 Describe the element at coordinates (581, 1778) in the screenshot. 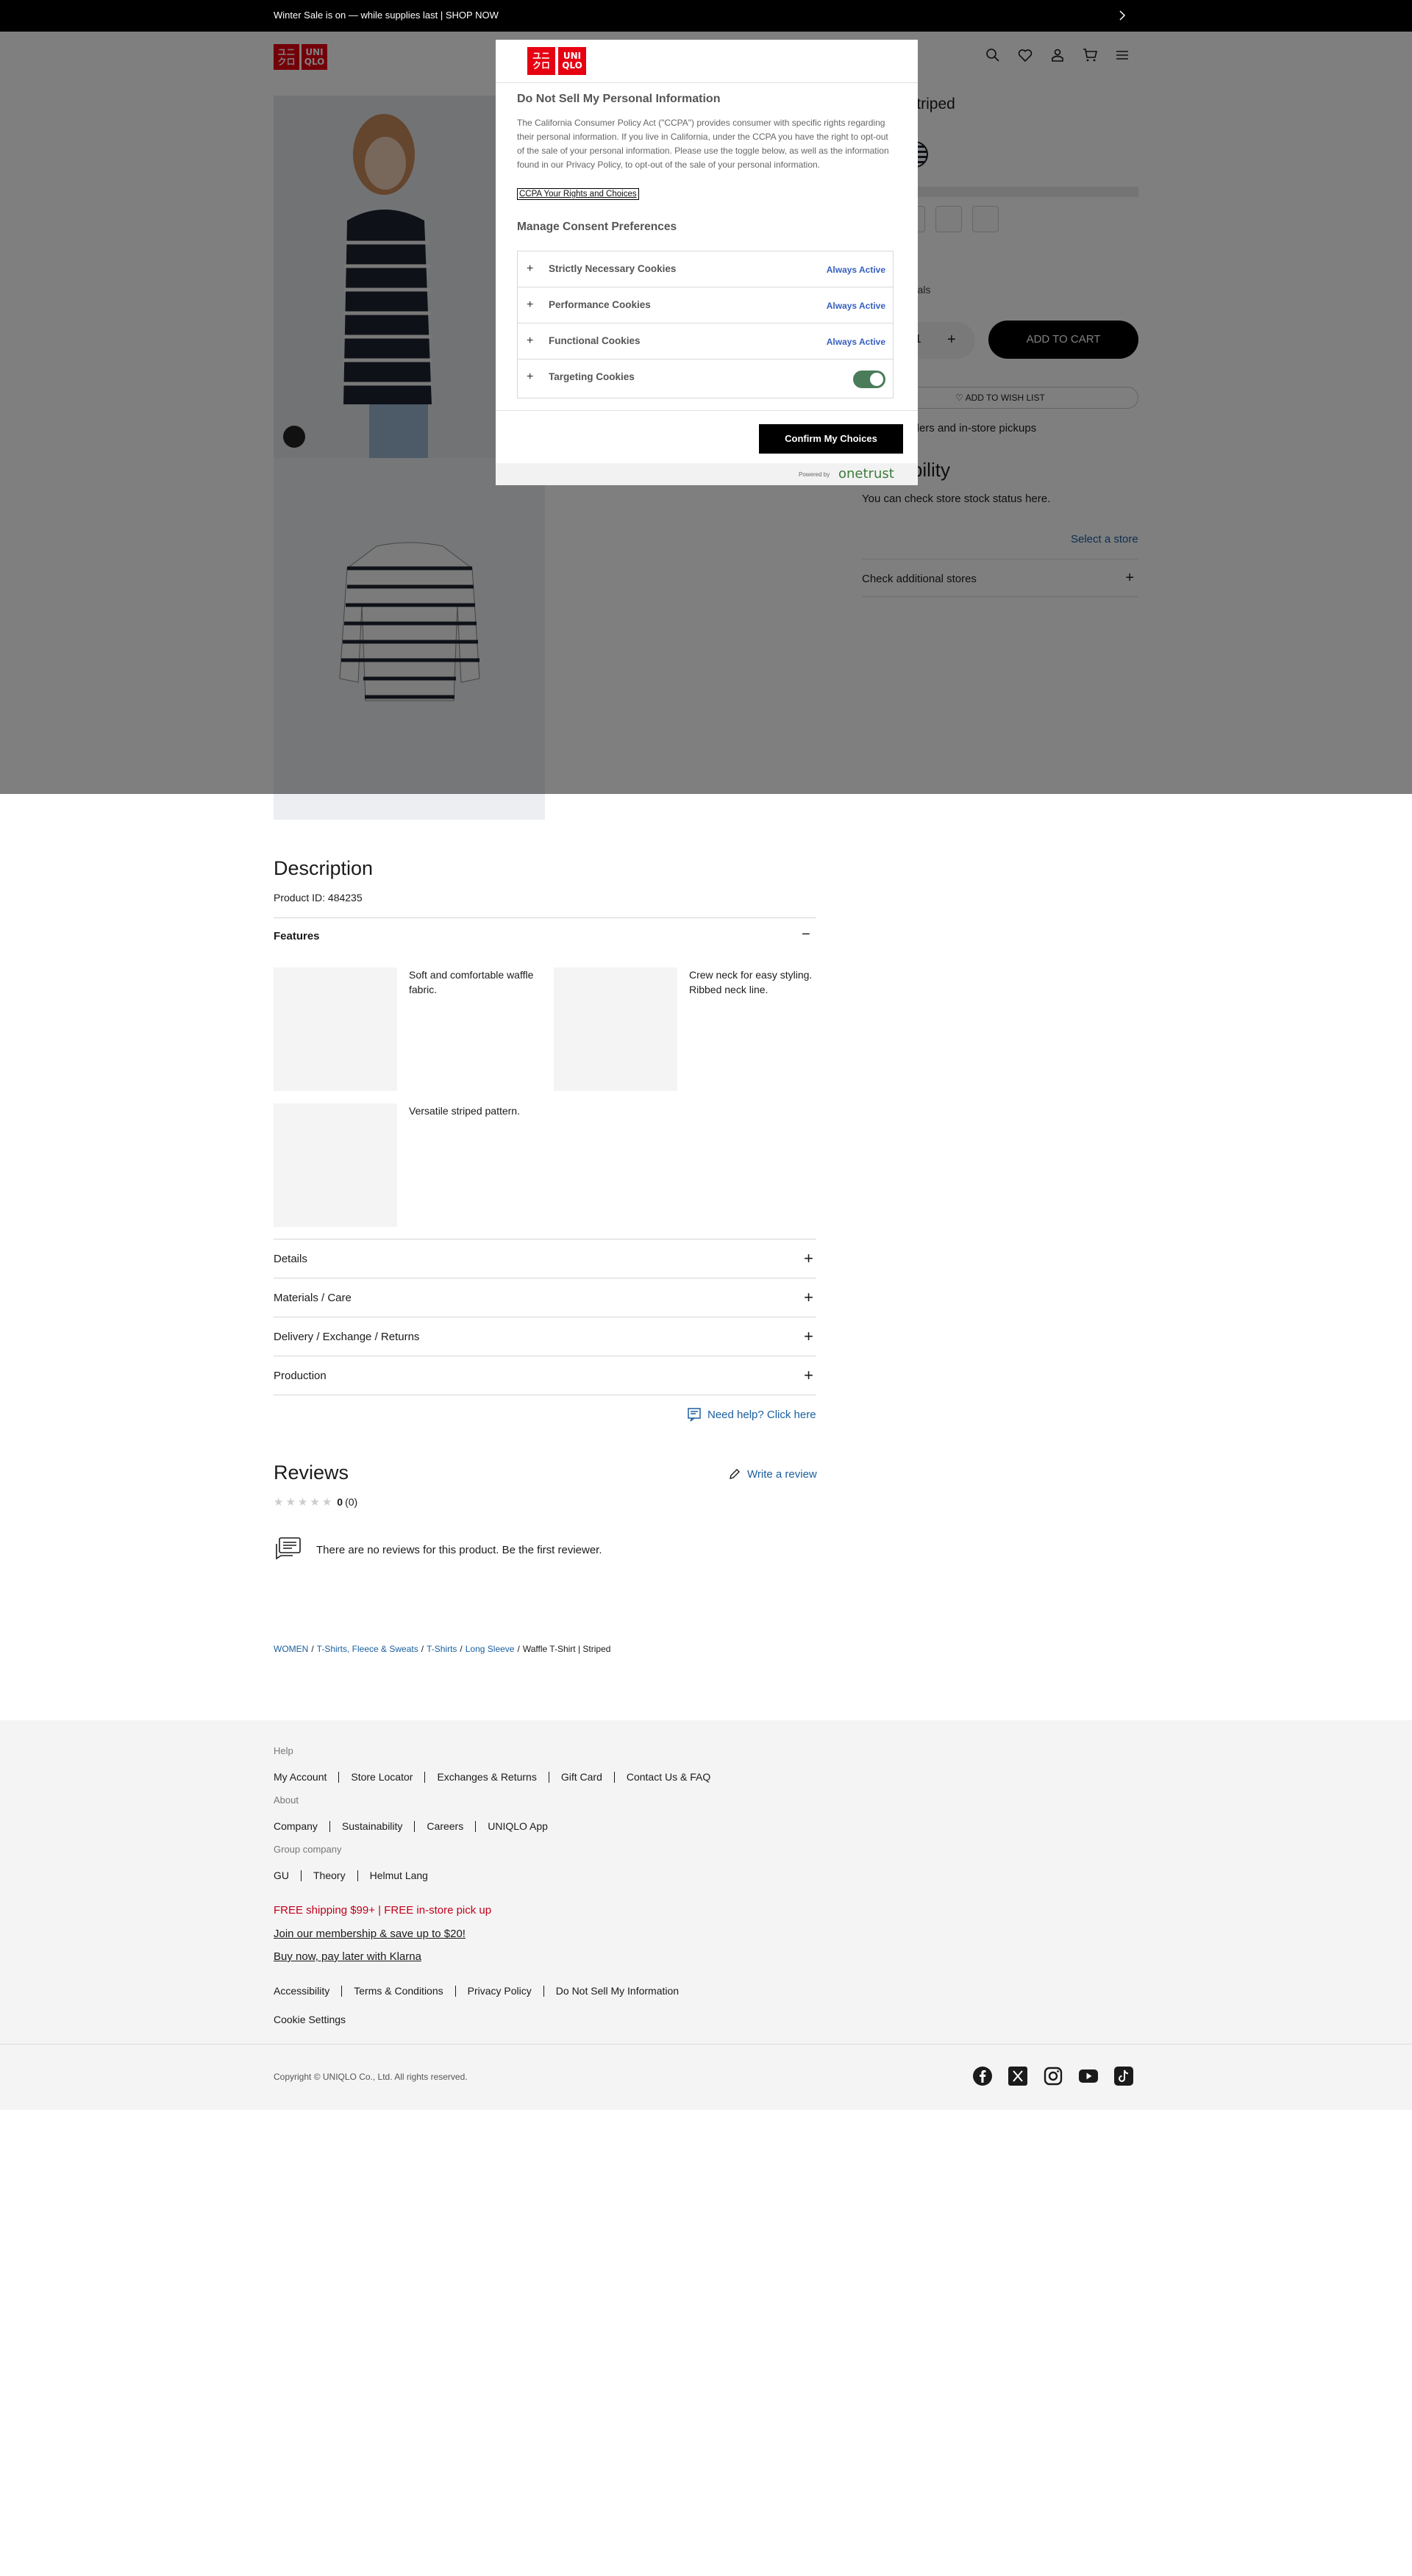

I see `footer-link: Gift Card` at that location.